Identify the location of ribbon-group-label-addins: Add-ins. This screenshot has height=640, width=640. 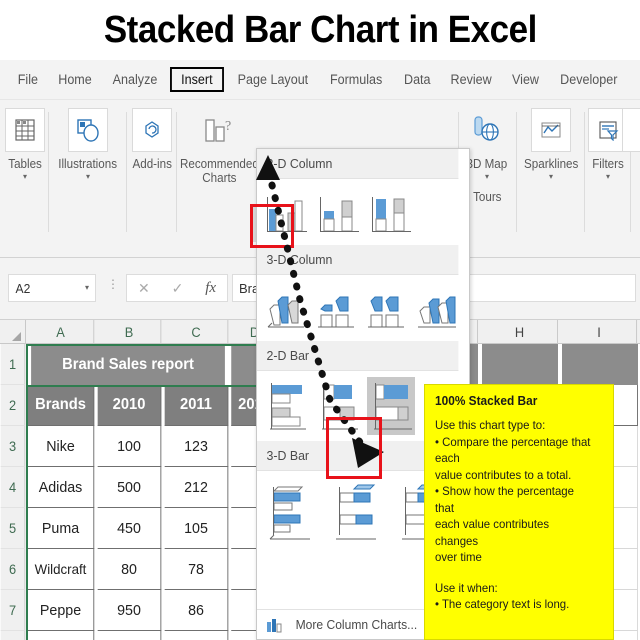
(152, 164).